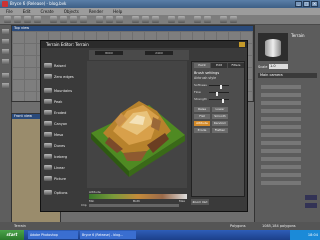 Image resolution: width=320 pixels, height=240 pixels. Describe the element at coordinates (7, 19) in the screenshot. I see `select-tool-icon` at that location.